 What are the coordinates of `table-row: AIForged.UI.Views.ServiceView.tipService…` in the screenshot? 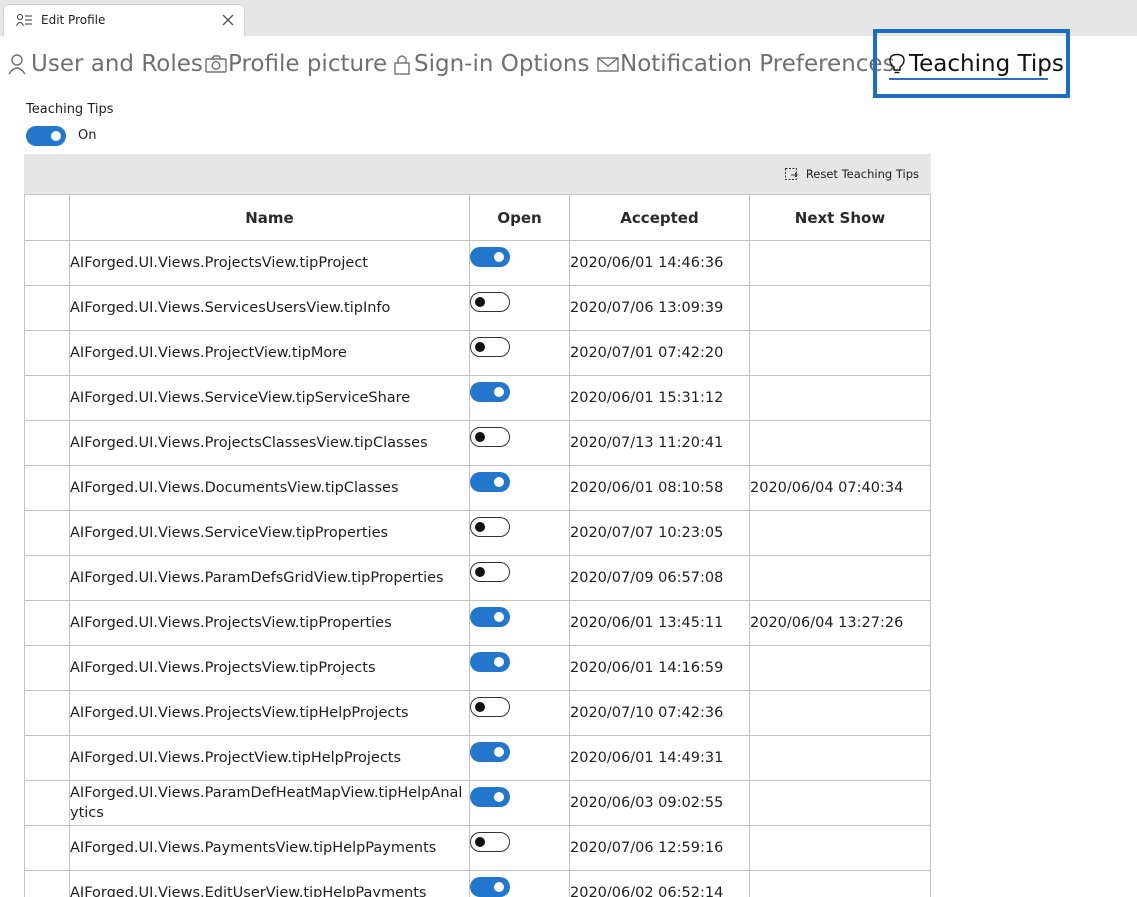 It's located at (477, 398).